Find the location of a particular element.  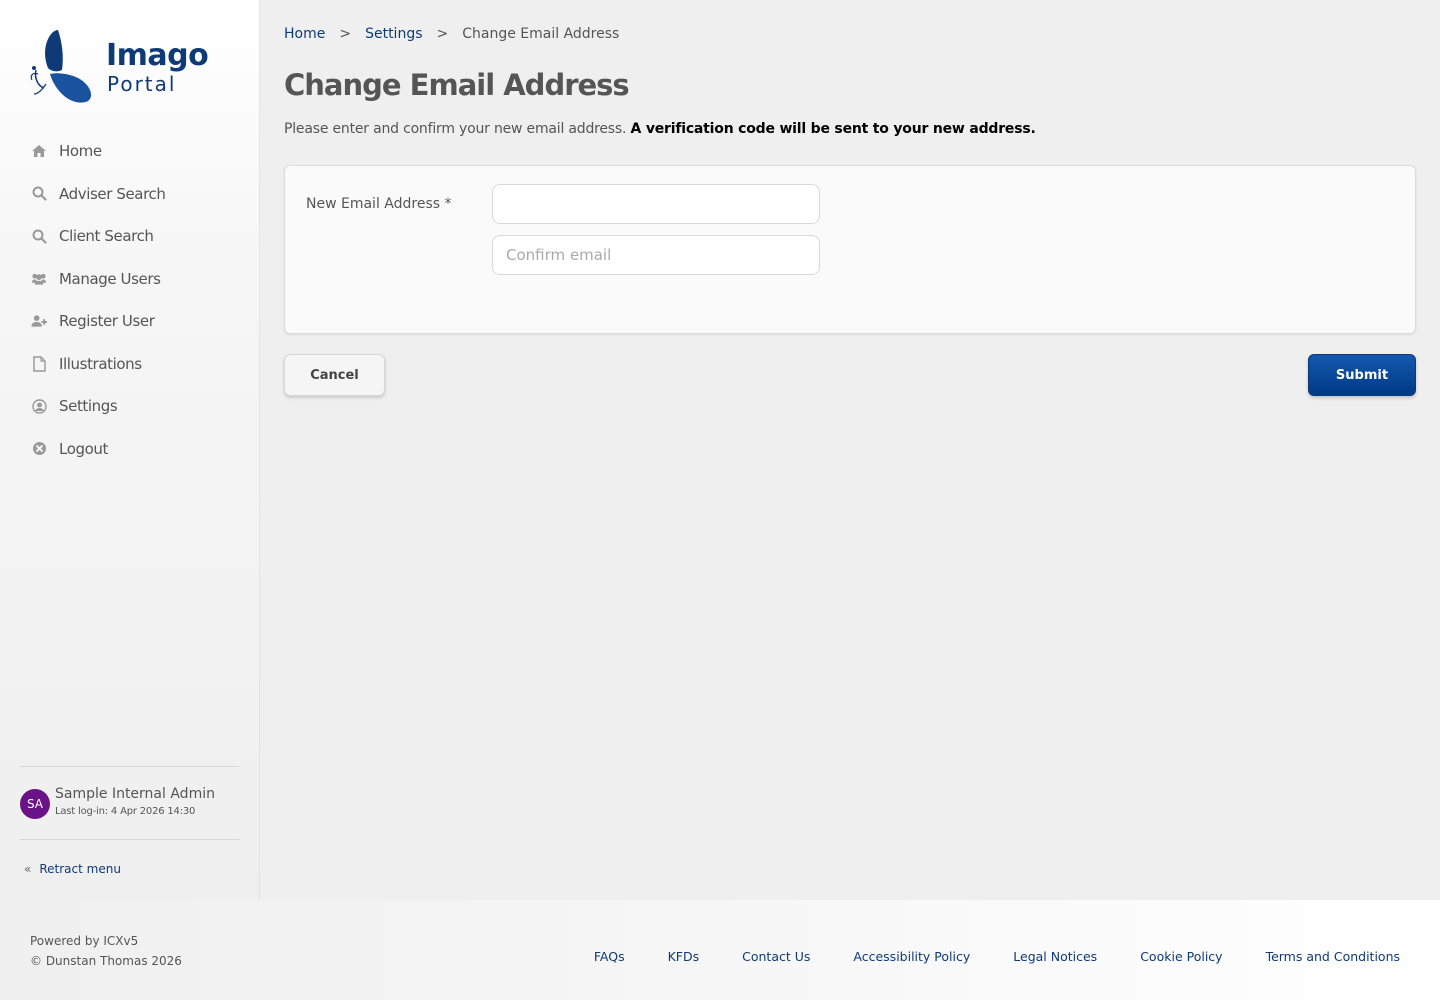

sidebar-item-settings: Settings is located at coordinates (129, 406).